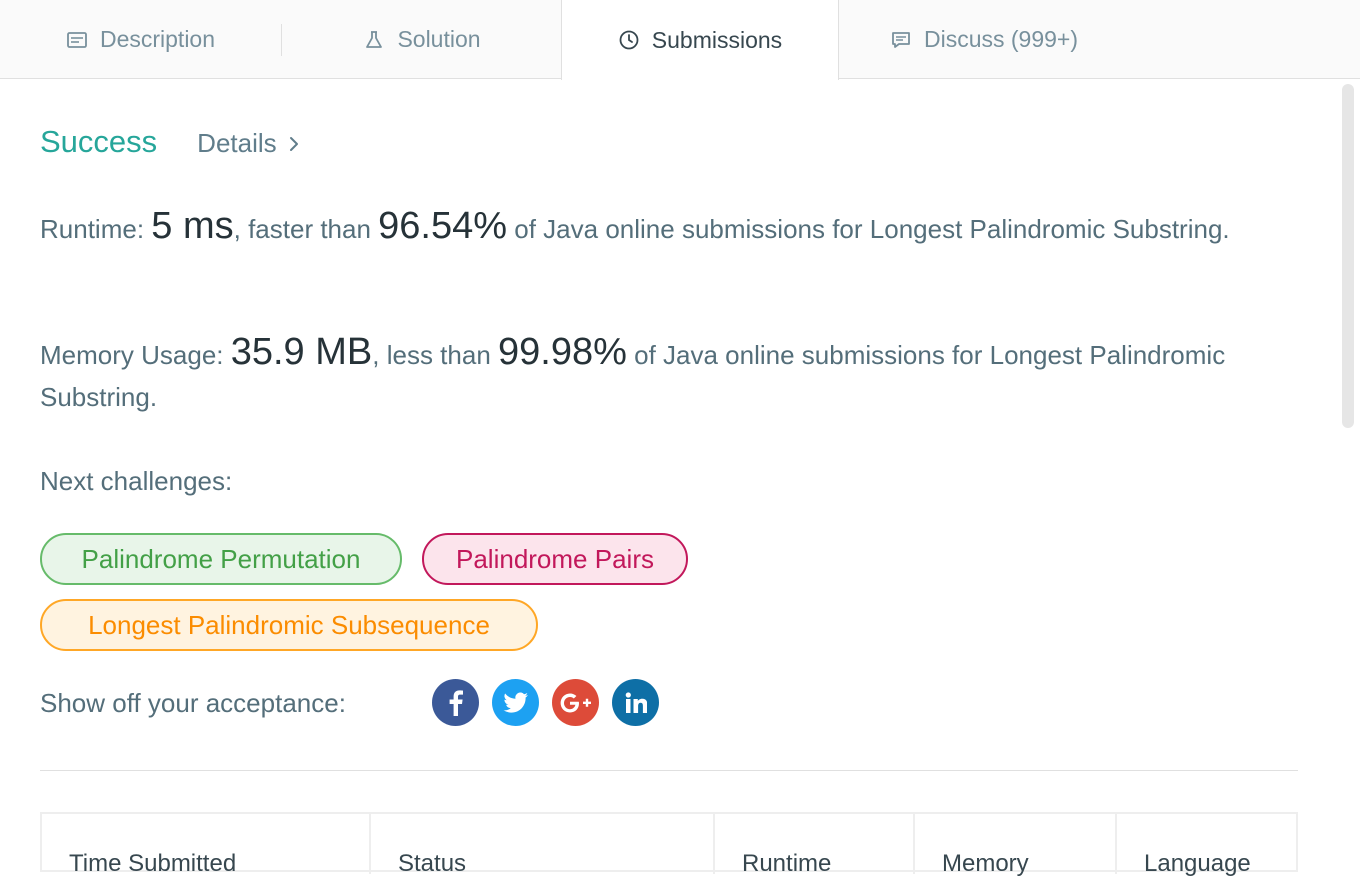  Describe the element at coordinates (1207, 845) in the screenshot. I see `column-header-language: Language` at that location.